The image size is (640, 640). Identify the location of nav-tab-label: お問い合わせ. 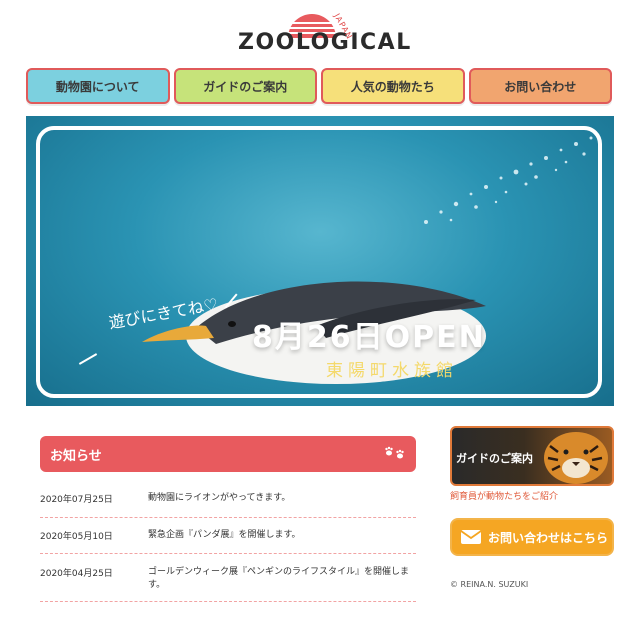
(540, 86).